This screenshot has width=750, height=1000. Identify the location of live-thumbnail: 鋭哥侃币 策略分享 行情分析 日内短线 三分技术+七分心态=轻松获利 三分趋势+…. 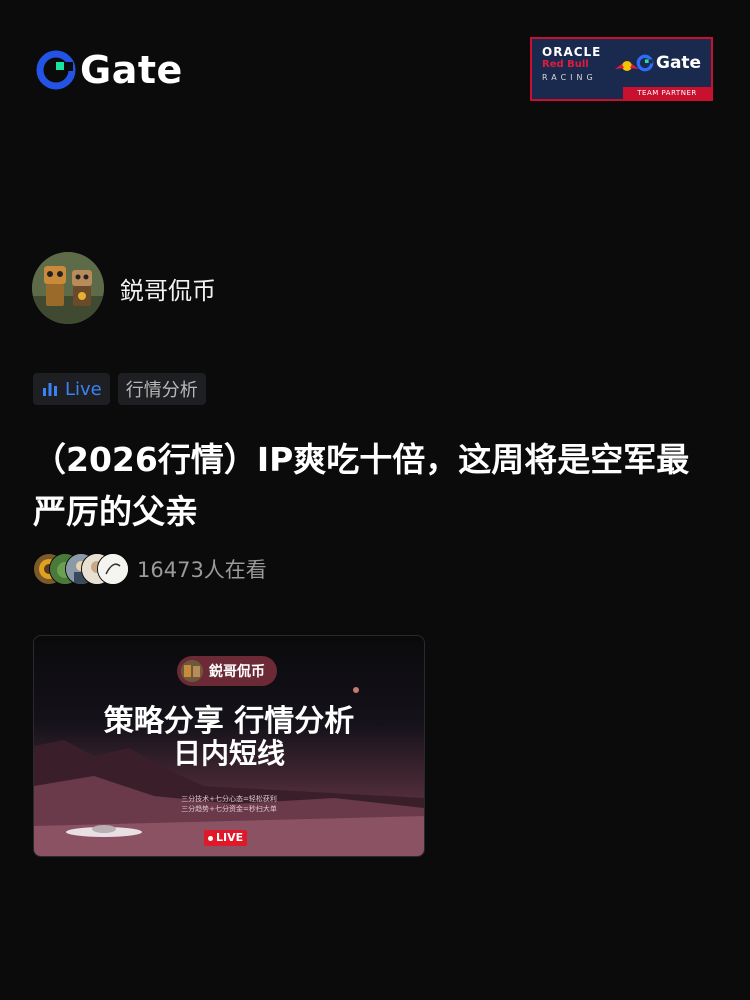
(229, 746).